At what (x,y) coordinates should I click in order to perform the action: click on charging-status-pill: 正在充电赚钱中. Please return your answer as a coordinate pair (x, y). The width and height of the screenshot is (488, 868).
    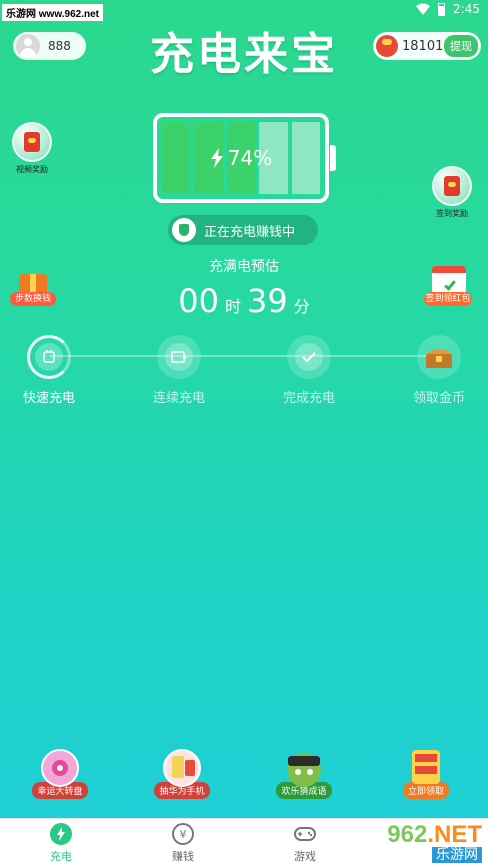
    Looking at the image, I should click on (243, 230).